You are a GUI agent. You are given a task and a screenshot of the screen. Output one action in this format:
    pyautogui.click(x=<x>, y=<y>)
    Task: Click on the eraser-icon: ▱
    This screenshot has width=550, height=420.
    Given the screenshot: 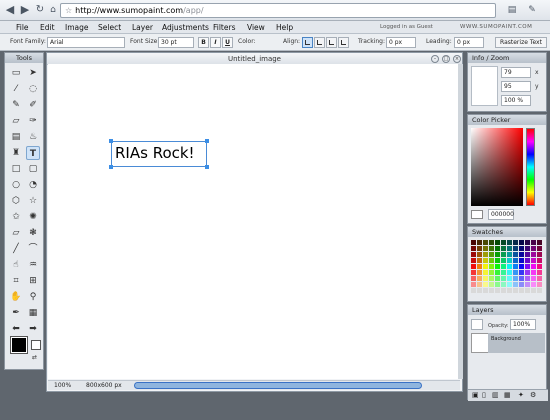 What is the action you would take?
    pyautogui.click(x=16, y=121)
    